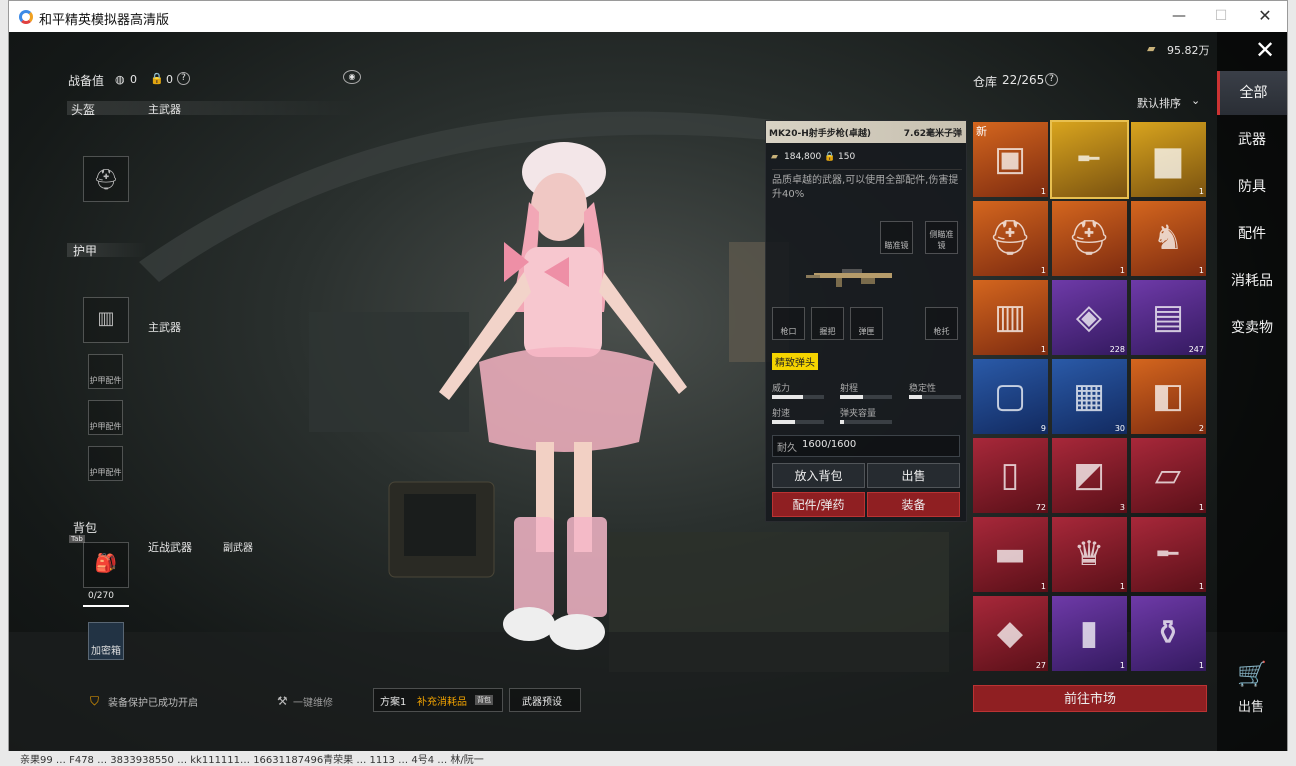  What do you see at coordinates (1179, 16) in the screenshot?
I see `minimize-button: —` at bounding box center [1179, 16].